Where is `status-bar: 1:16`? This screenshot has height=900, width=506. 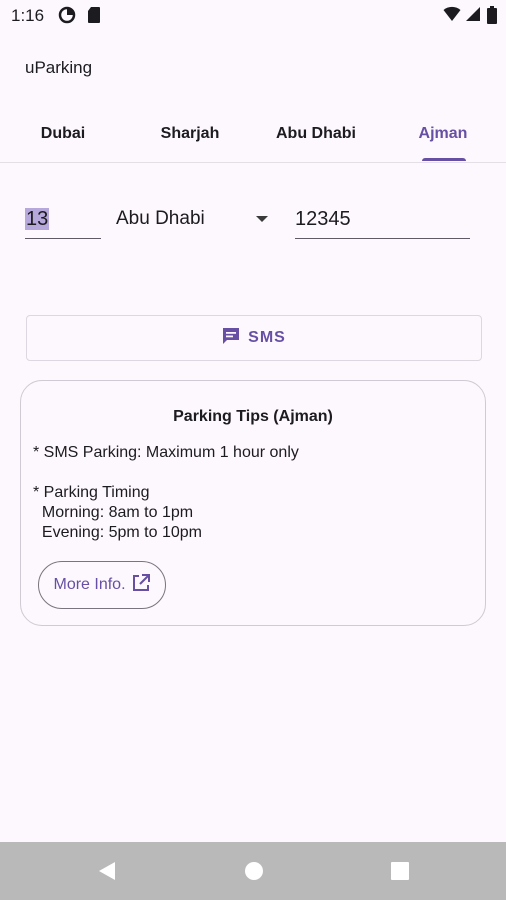
status-bar: 1:16 is located at coordinates (253, 17).